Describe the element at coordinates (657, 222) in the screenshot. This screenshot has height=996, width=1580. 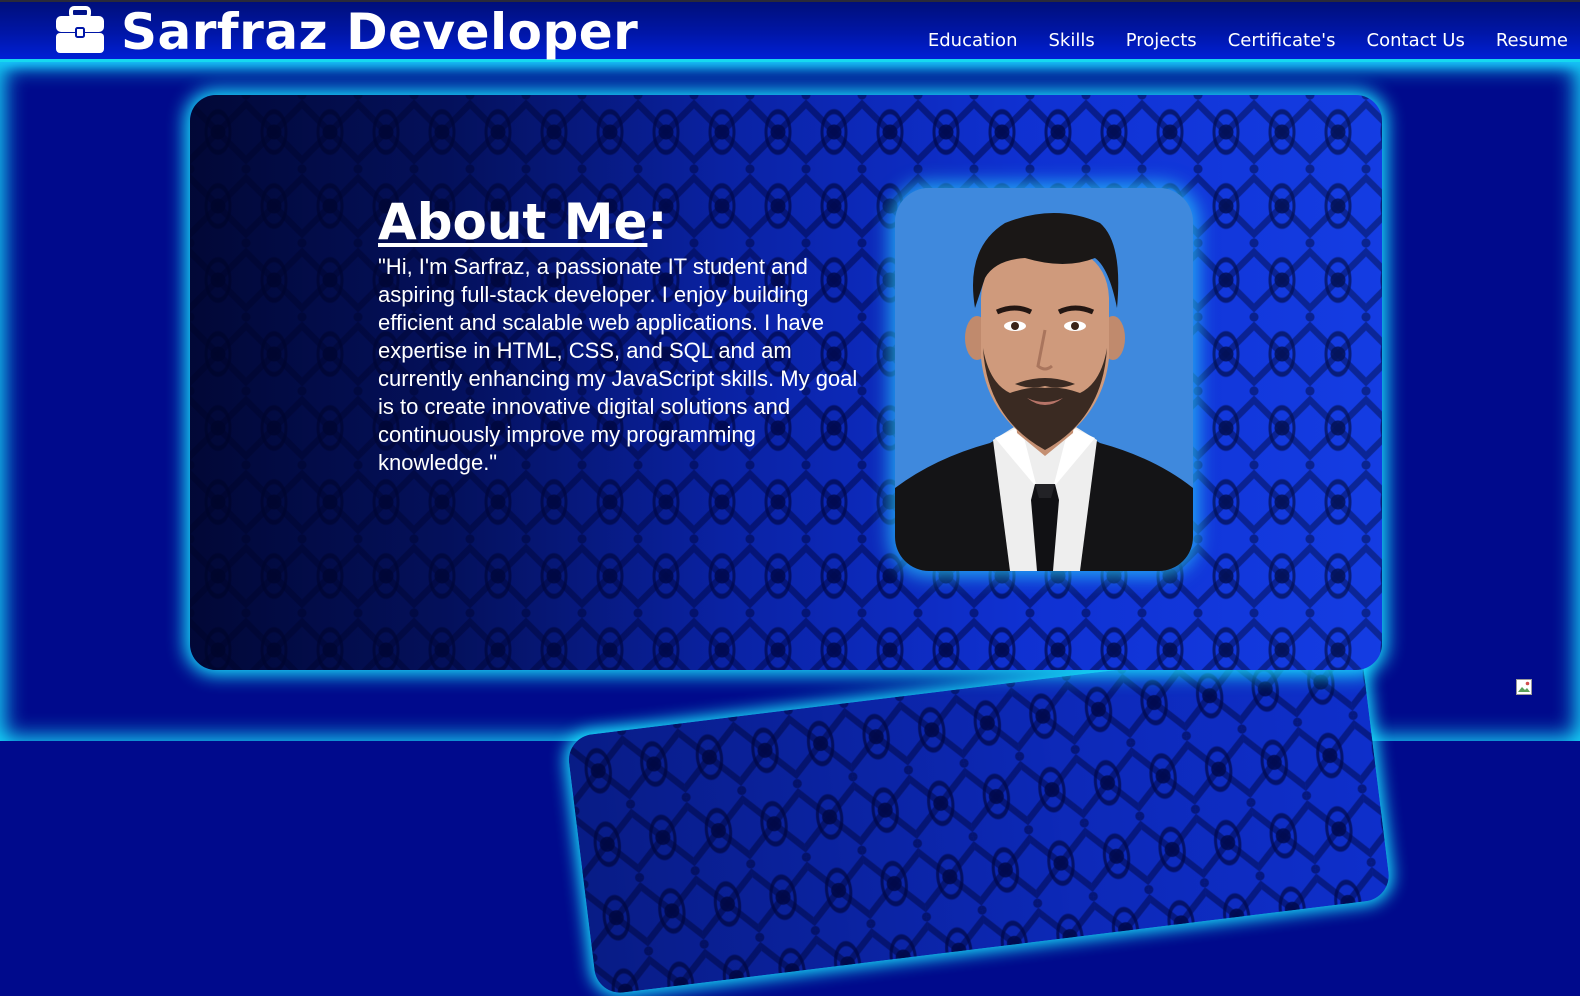
I see `about-title-colon: :` at that location.